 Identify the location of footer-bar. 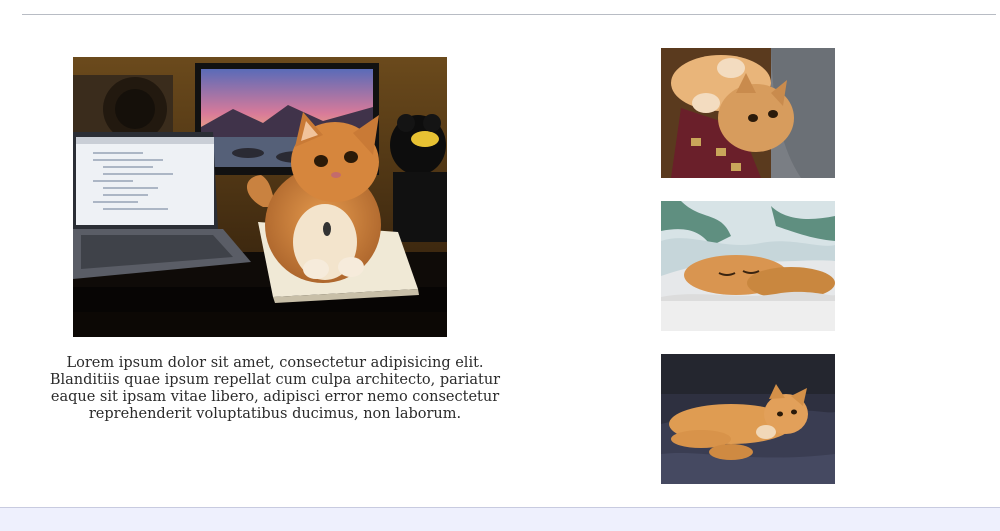
(500, 519).